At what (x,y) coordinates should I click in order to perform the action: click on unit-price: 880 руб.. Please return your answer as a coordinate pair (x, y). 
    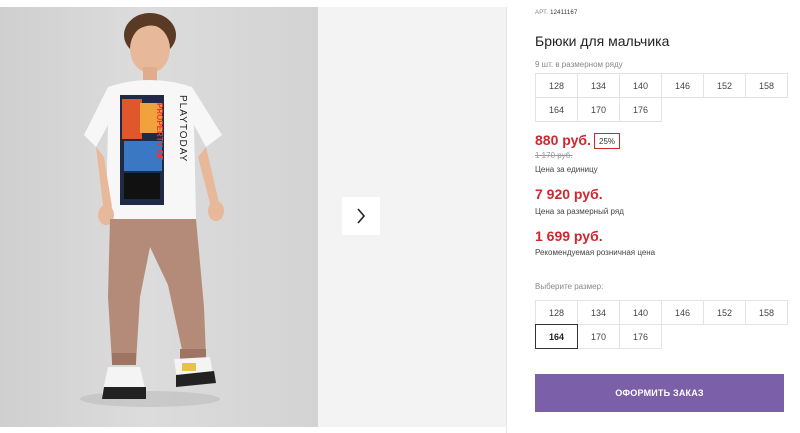
    Looking at the image, I should click on (563, 140).